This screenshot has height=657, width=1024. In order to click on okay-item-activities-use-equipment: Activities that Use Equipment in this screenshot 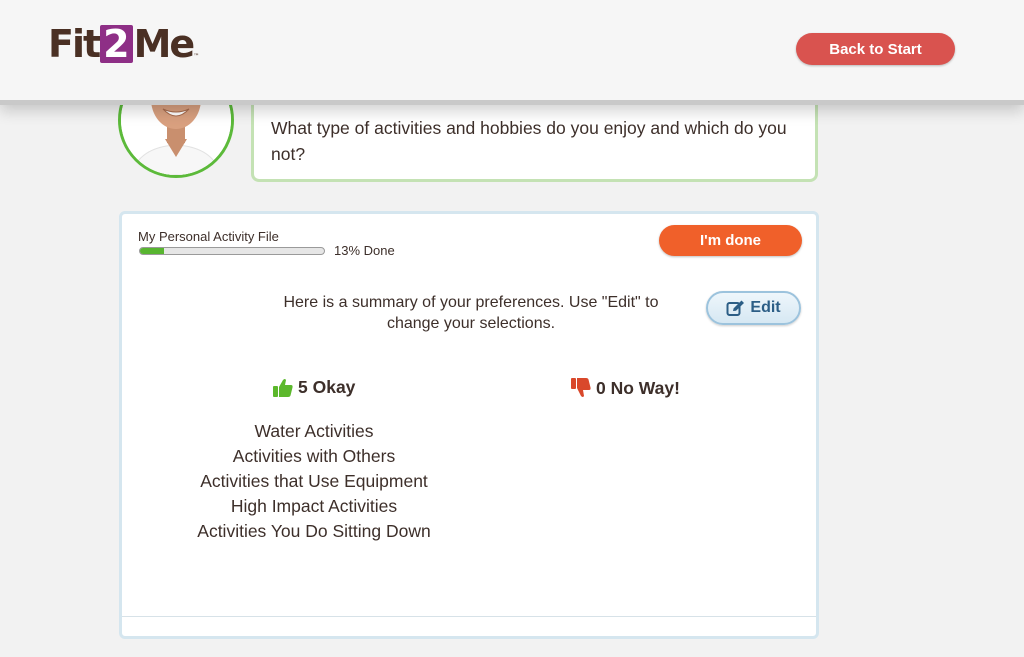, I will do `click(314, 481)`.